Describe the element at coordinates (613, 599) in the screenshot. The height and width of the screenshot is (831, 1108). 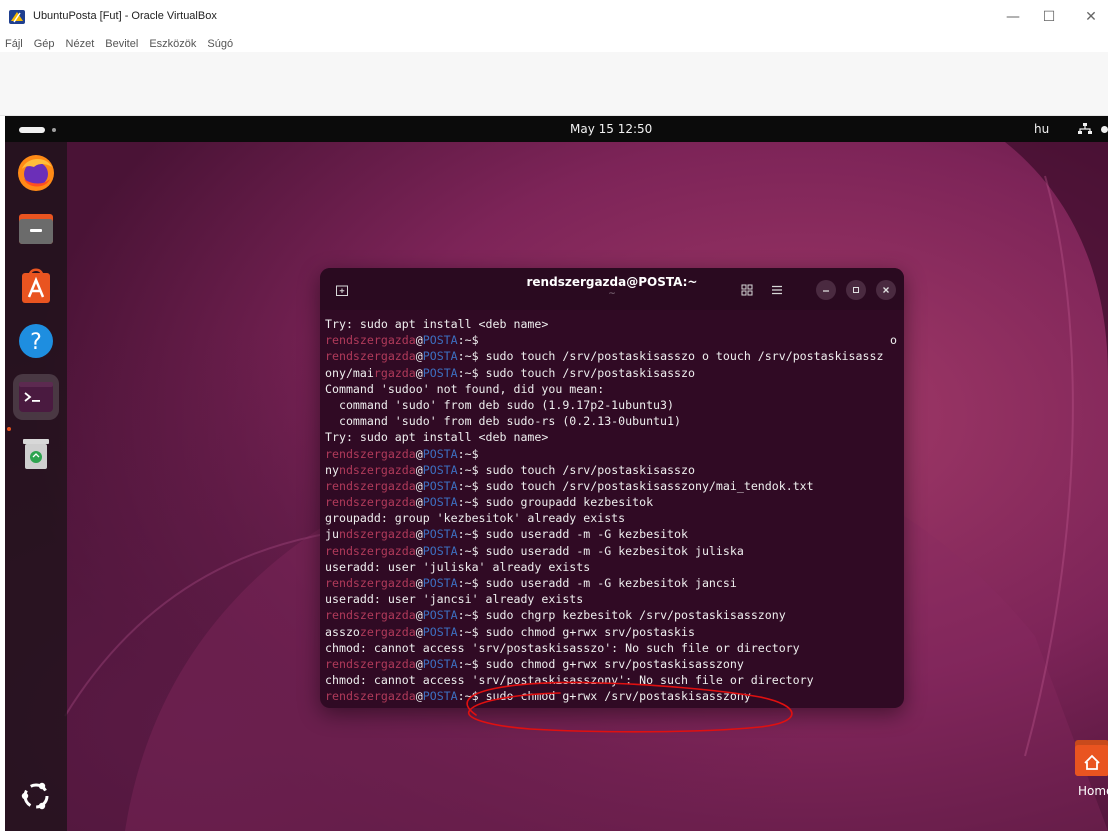
I see `terminal-line: useradd: user 'jancsi' already exists` at that location.